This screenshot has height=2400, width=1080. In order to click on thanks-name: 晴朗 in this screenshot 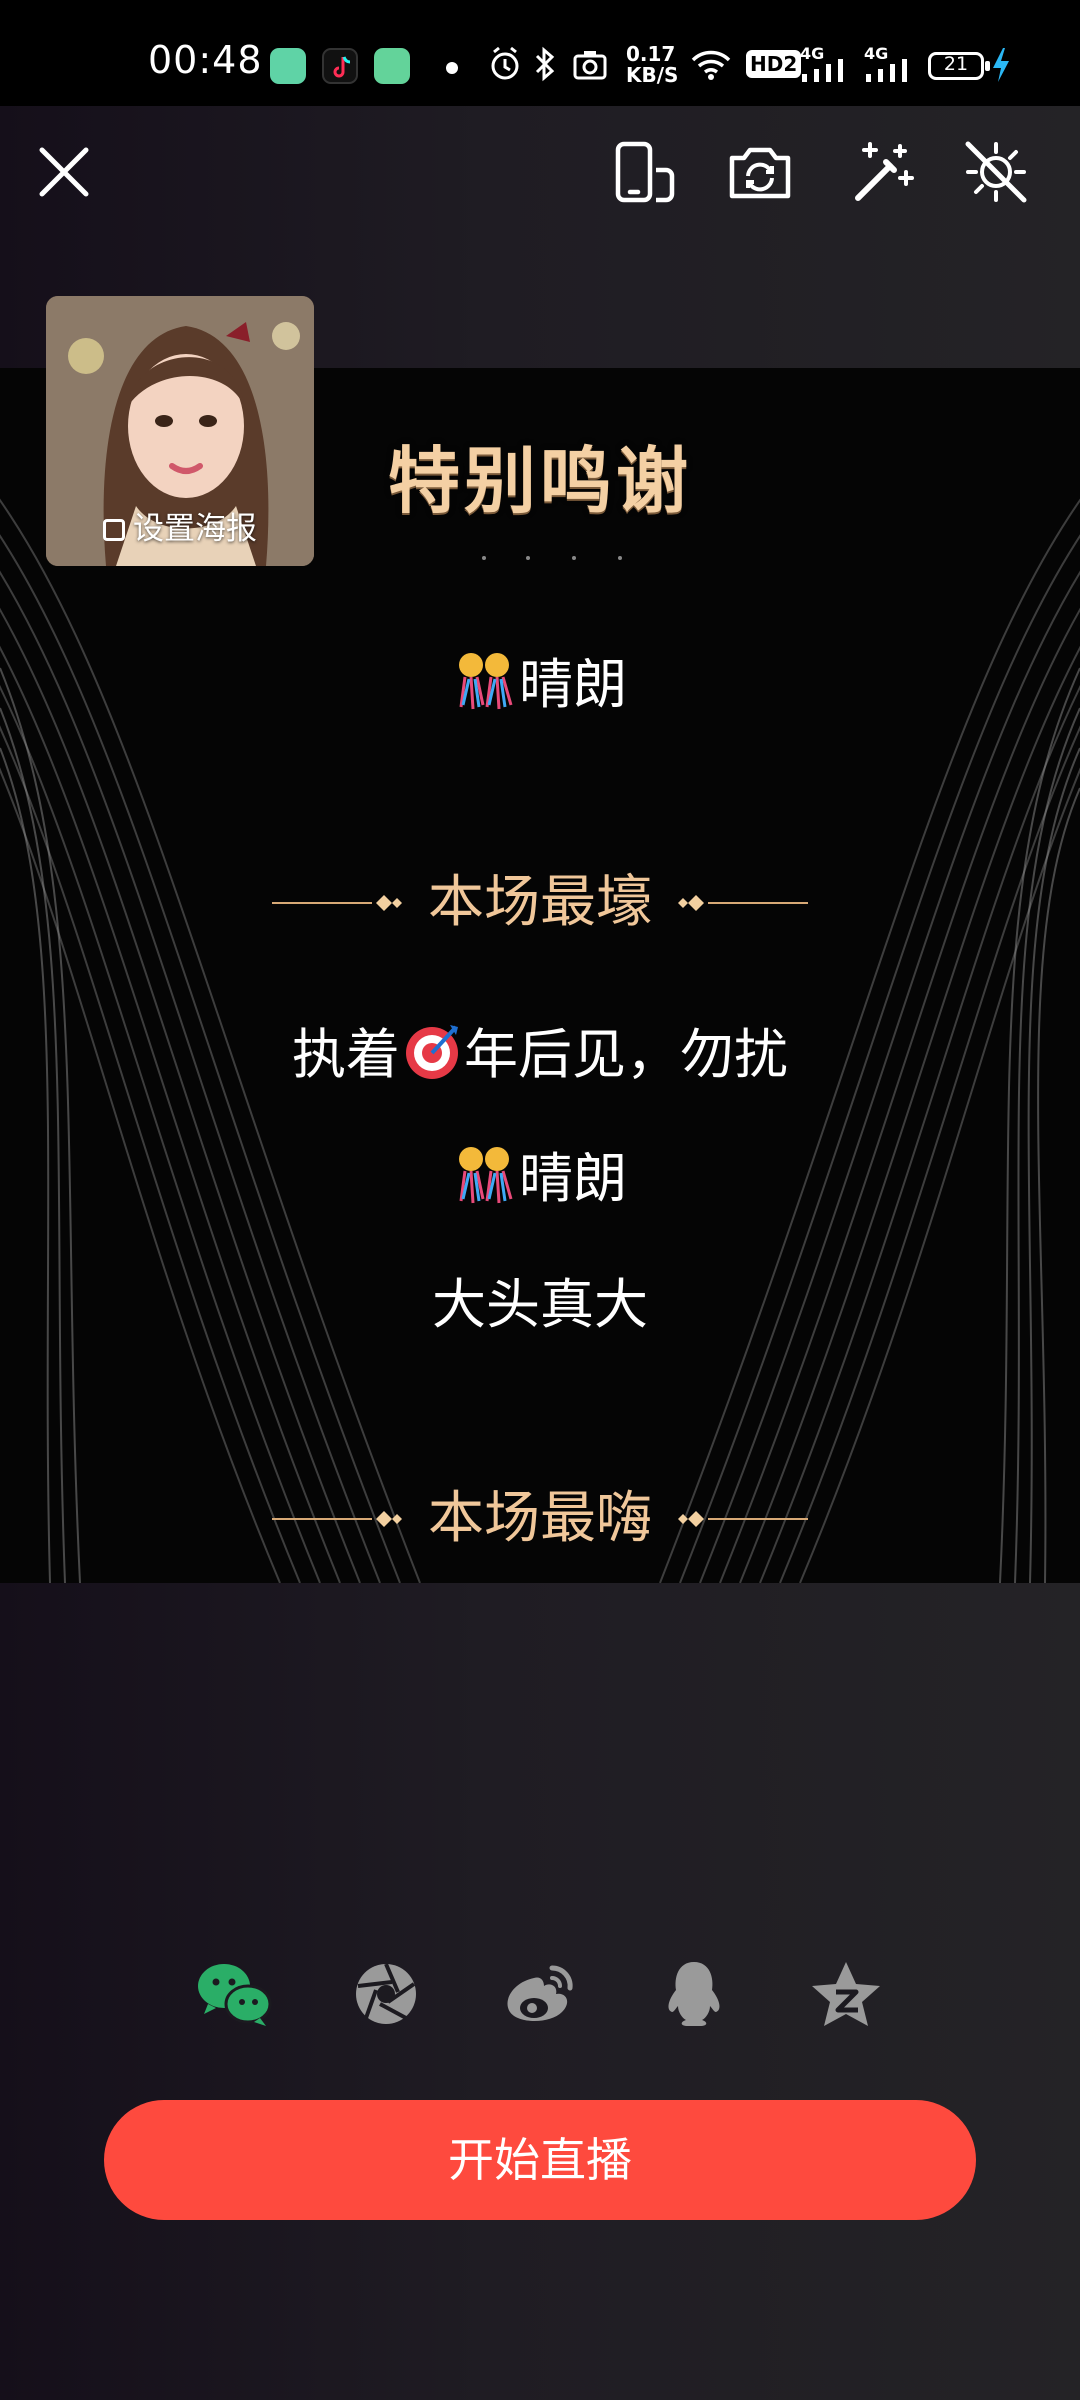, I will do `click(540, 679)`.